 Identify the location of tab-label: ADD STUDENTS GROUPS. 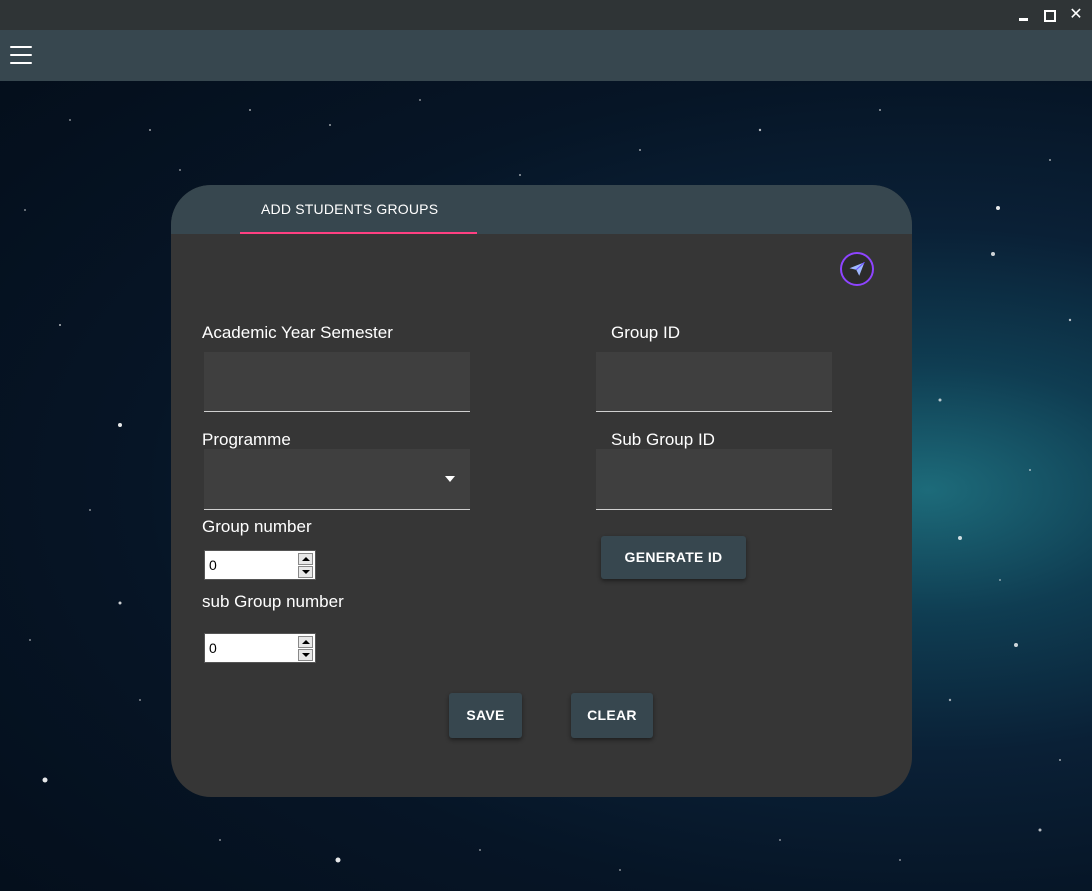
(350, 209).